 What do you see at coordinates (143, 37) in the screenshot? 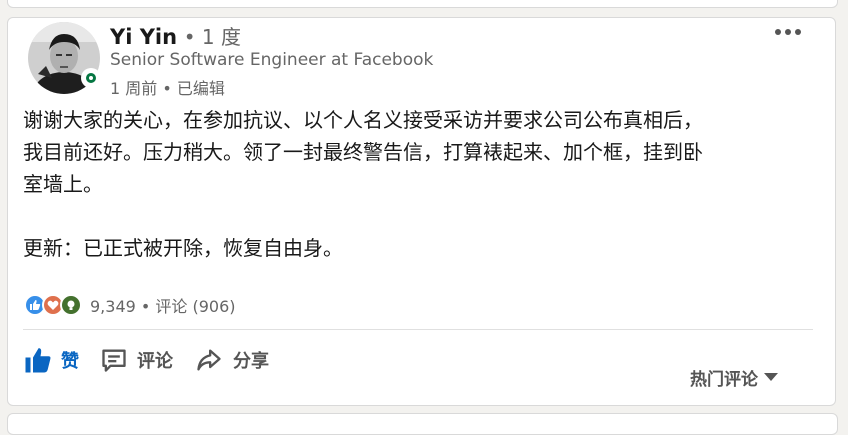
I see `author-name: Yi Yin` at bounding box center [143, 37].